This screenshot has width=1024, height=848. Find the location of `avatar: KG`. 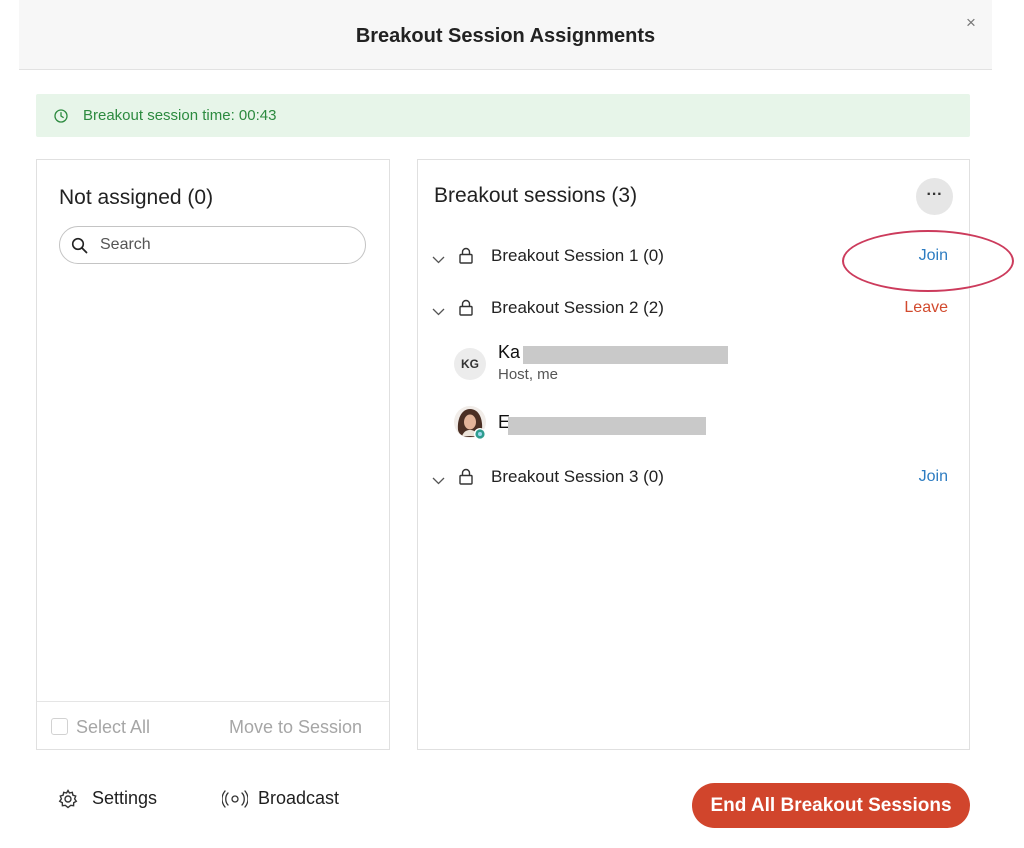

avatar: KG is located at coordinates (470, 364).